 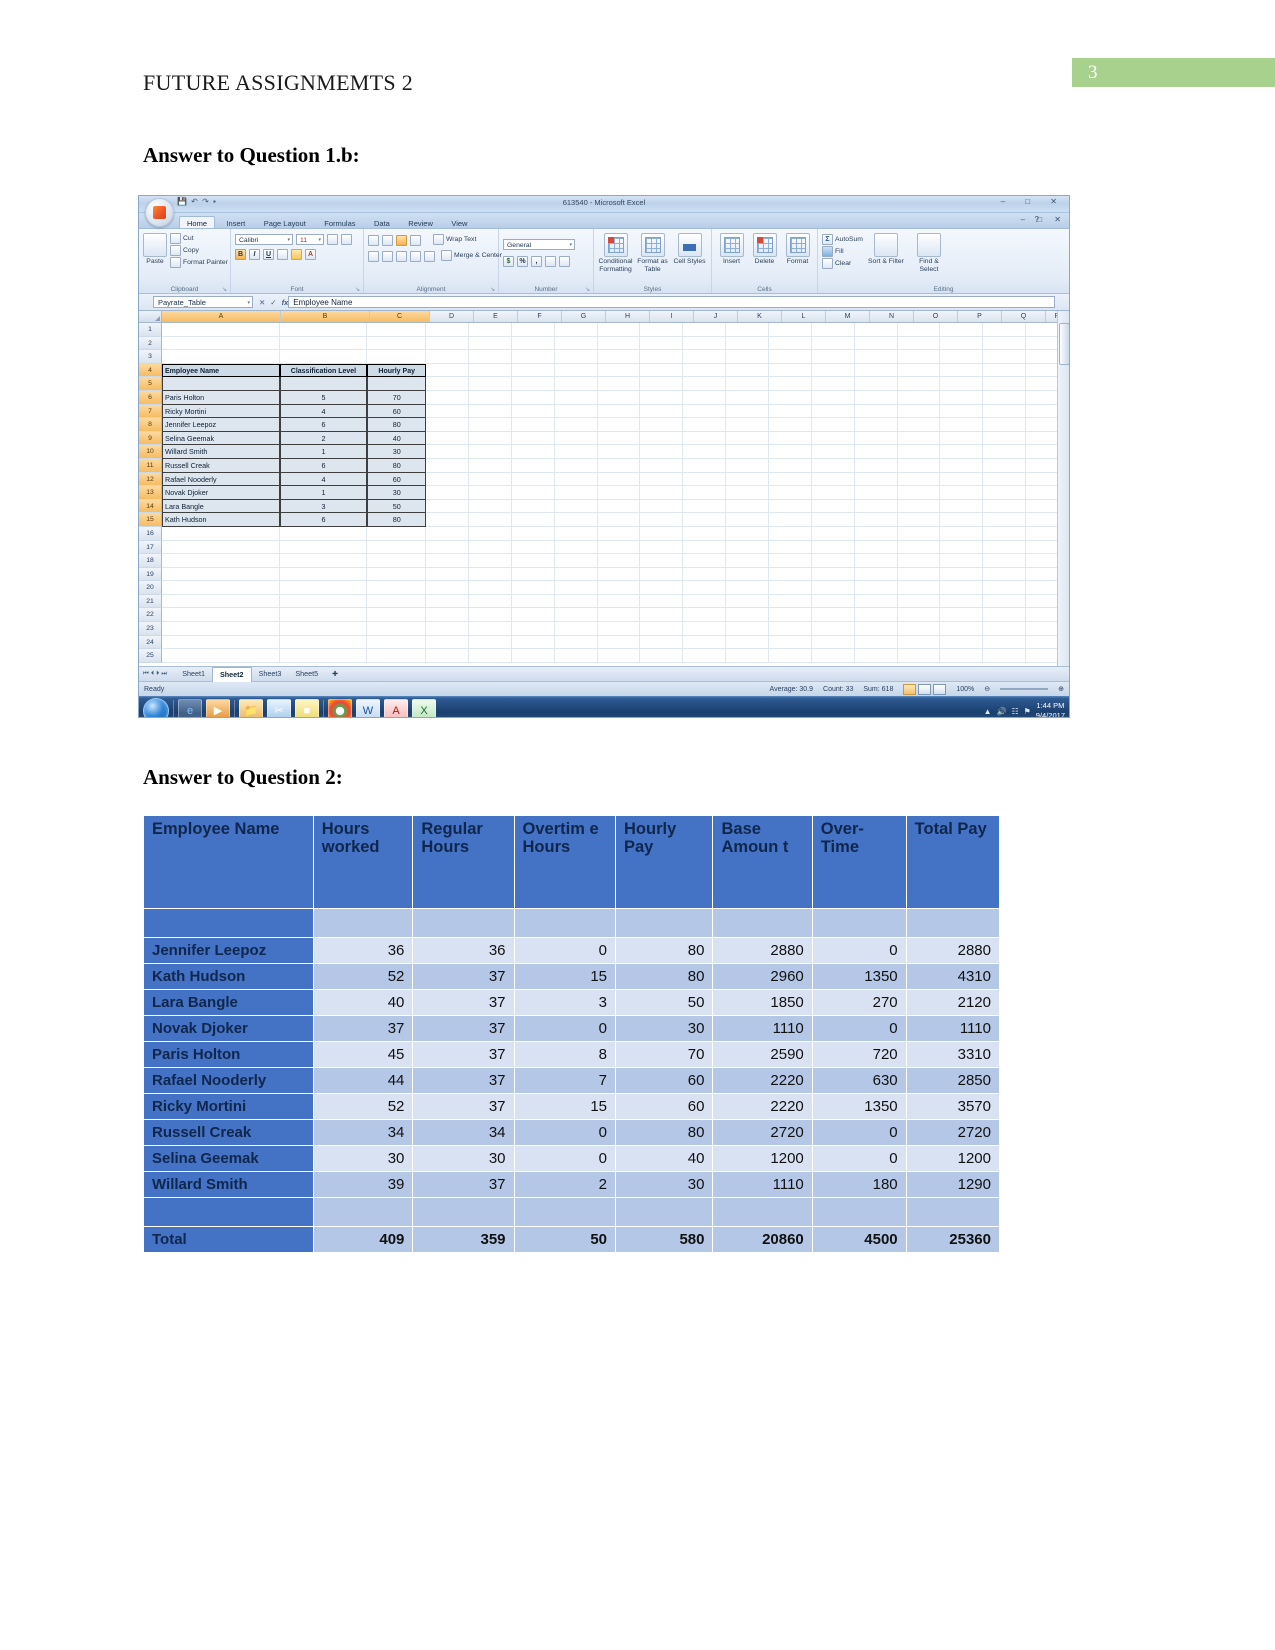 I want to click on decrease-font-size-icon, so click(x=346, y=239).